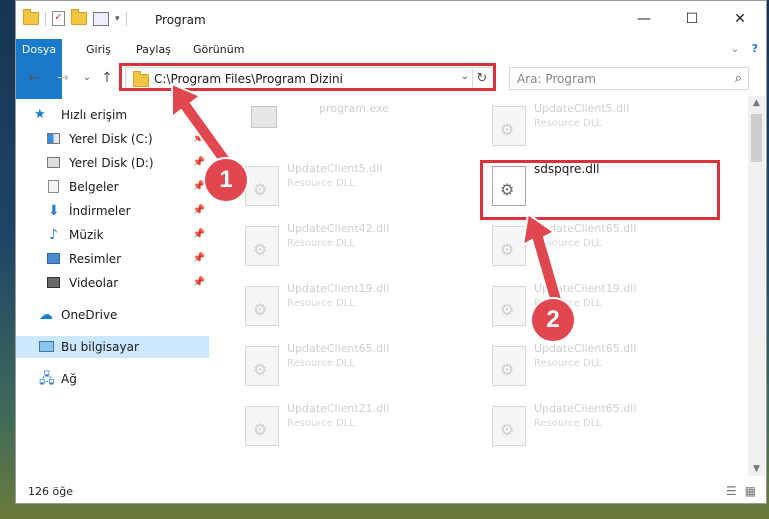 Image resolution: width=769 pixels, height=519 pixels. I want to click on customize-toolbar-icon, so click(101, 18).